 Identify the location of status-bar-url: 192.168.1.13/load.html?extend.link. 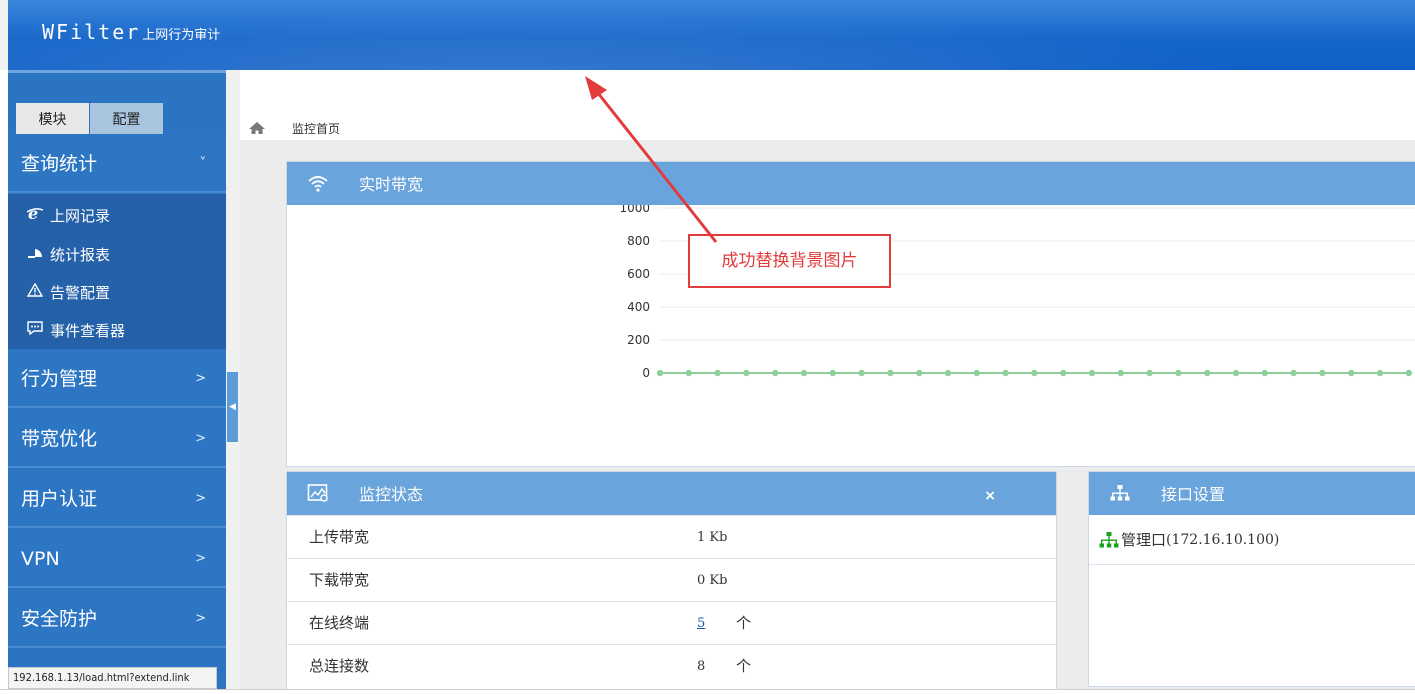
(112, 678).